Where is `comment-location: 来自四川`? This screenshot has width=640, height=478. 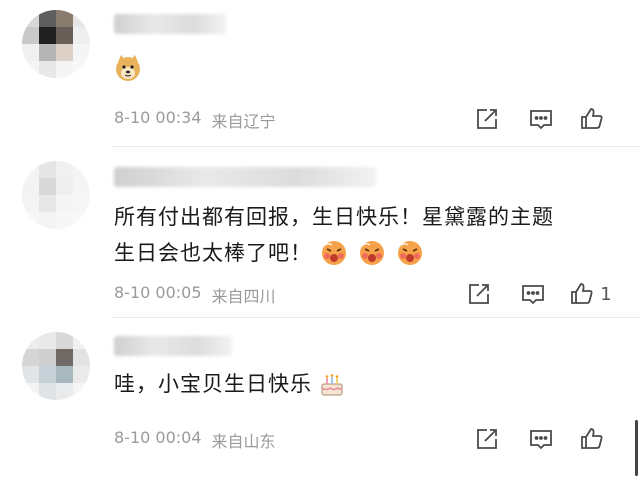 comment-location: 来自四川 is located at coordinates (243, 296).